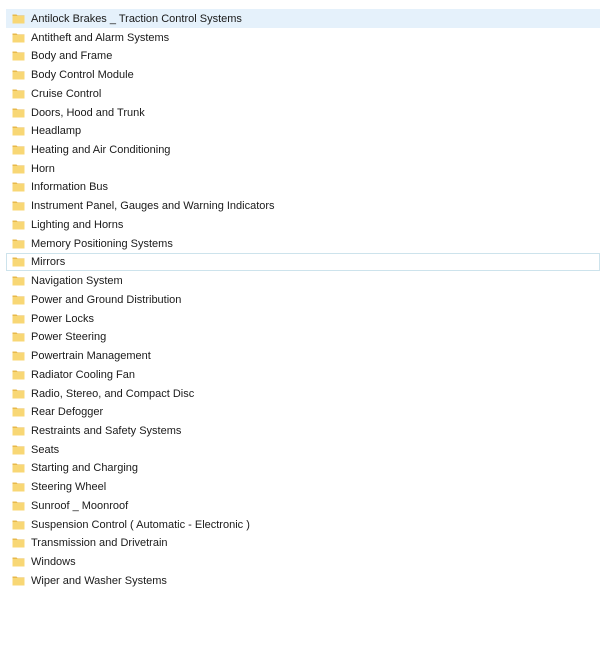  I want to click on folder-label: Power Locks, so click(62, 318).